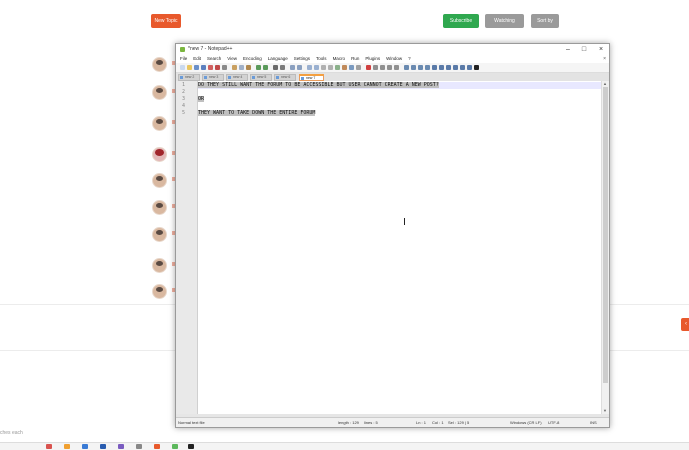 This screenshot has height=450, width=689. Describe the element at coordinates (404, 221) in the screenshot. I see `mouse-cursor` at that location.